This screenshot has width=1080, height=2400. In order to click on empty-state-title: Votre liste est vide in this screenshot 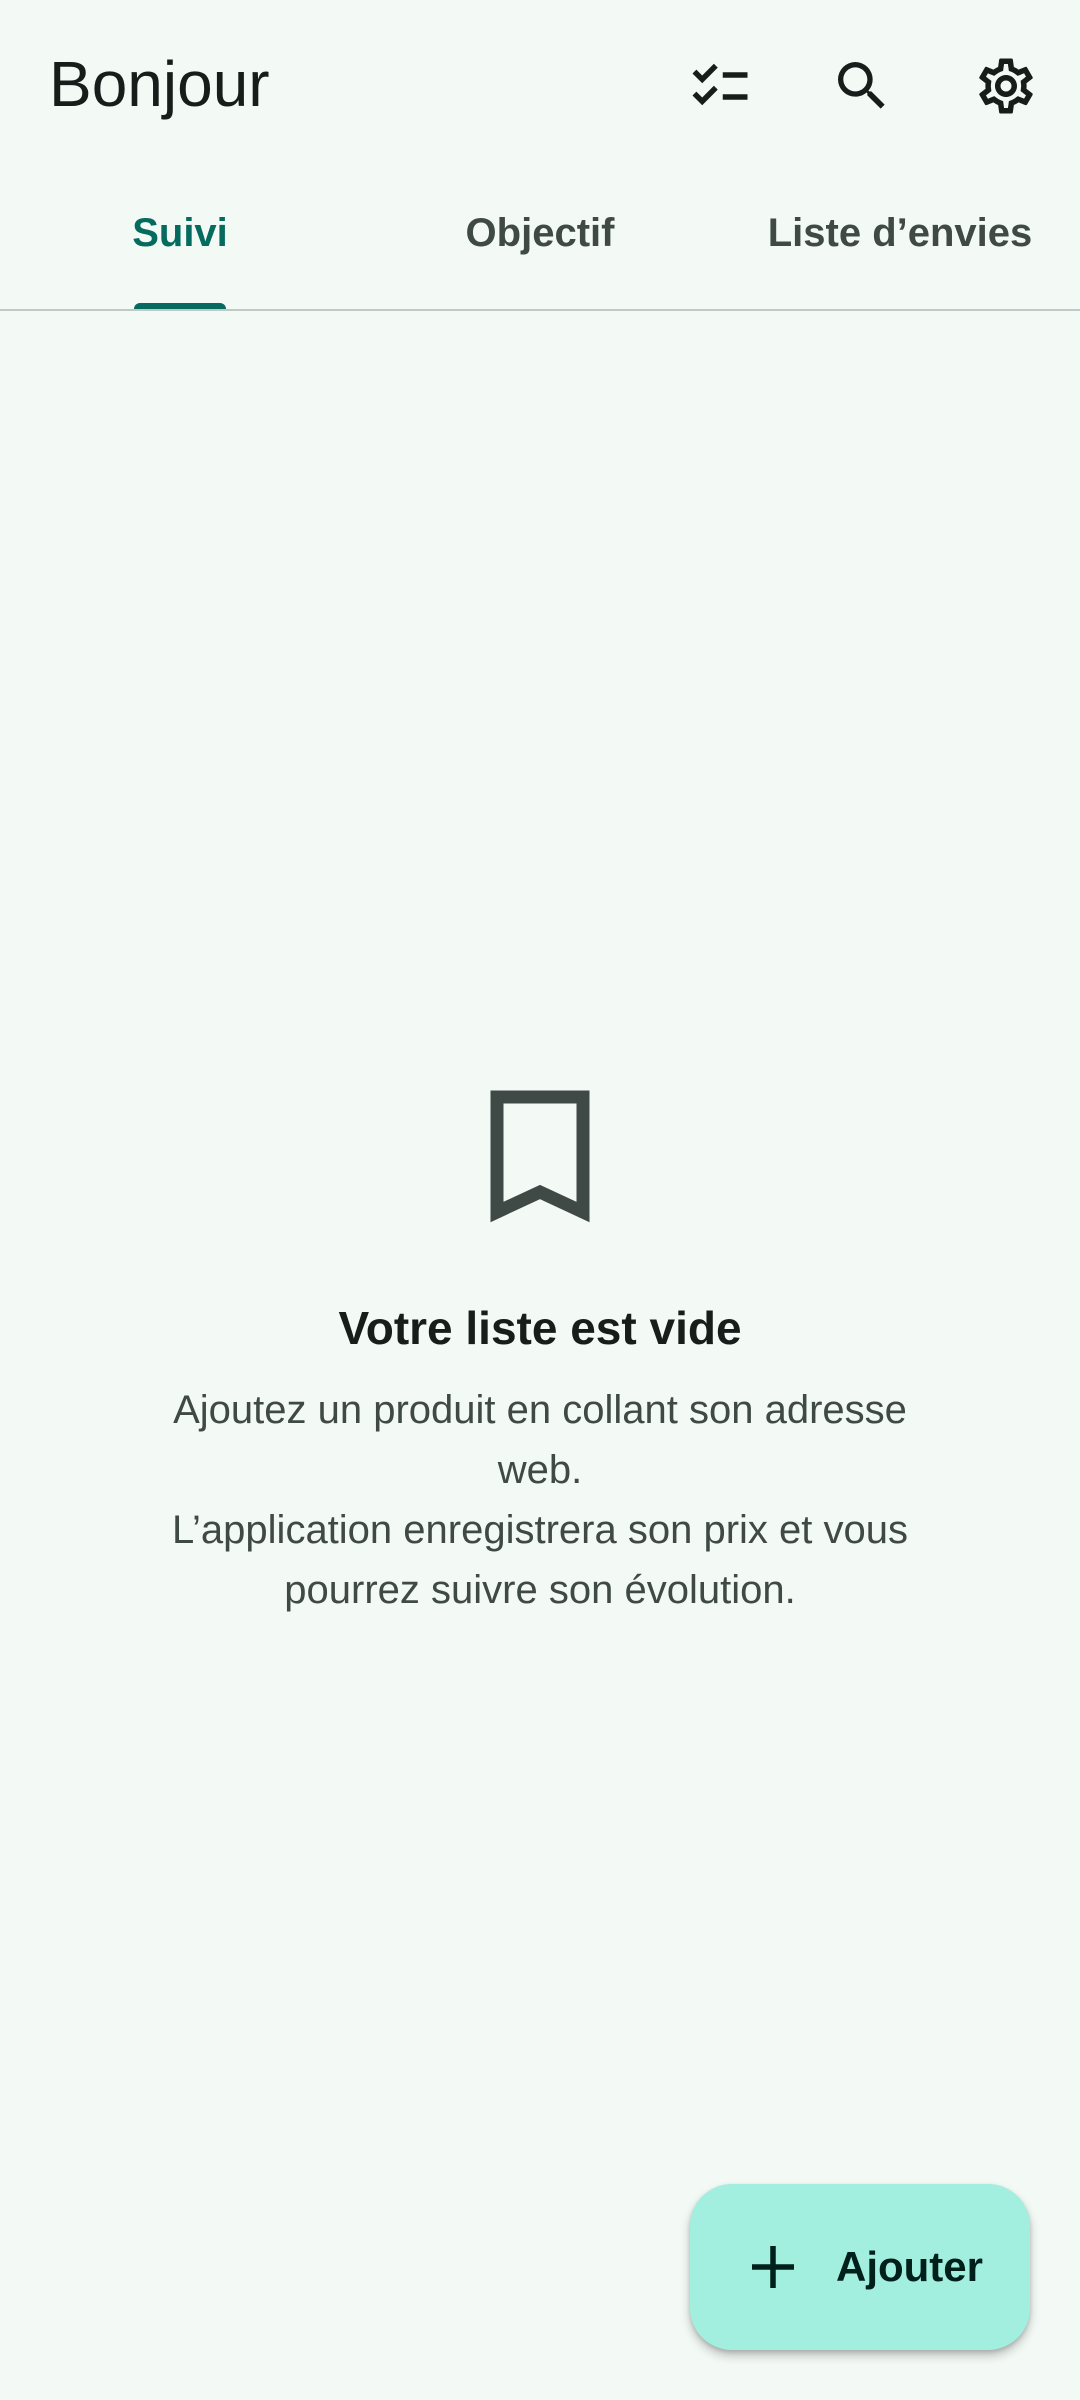, I will do `click(540, 1328)`.